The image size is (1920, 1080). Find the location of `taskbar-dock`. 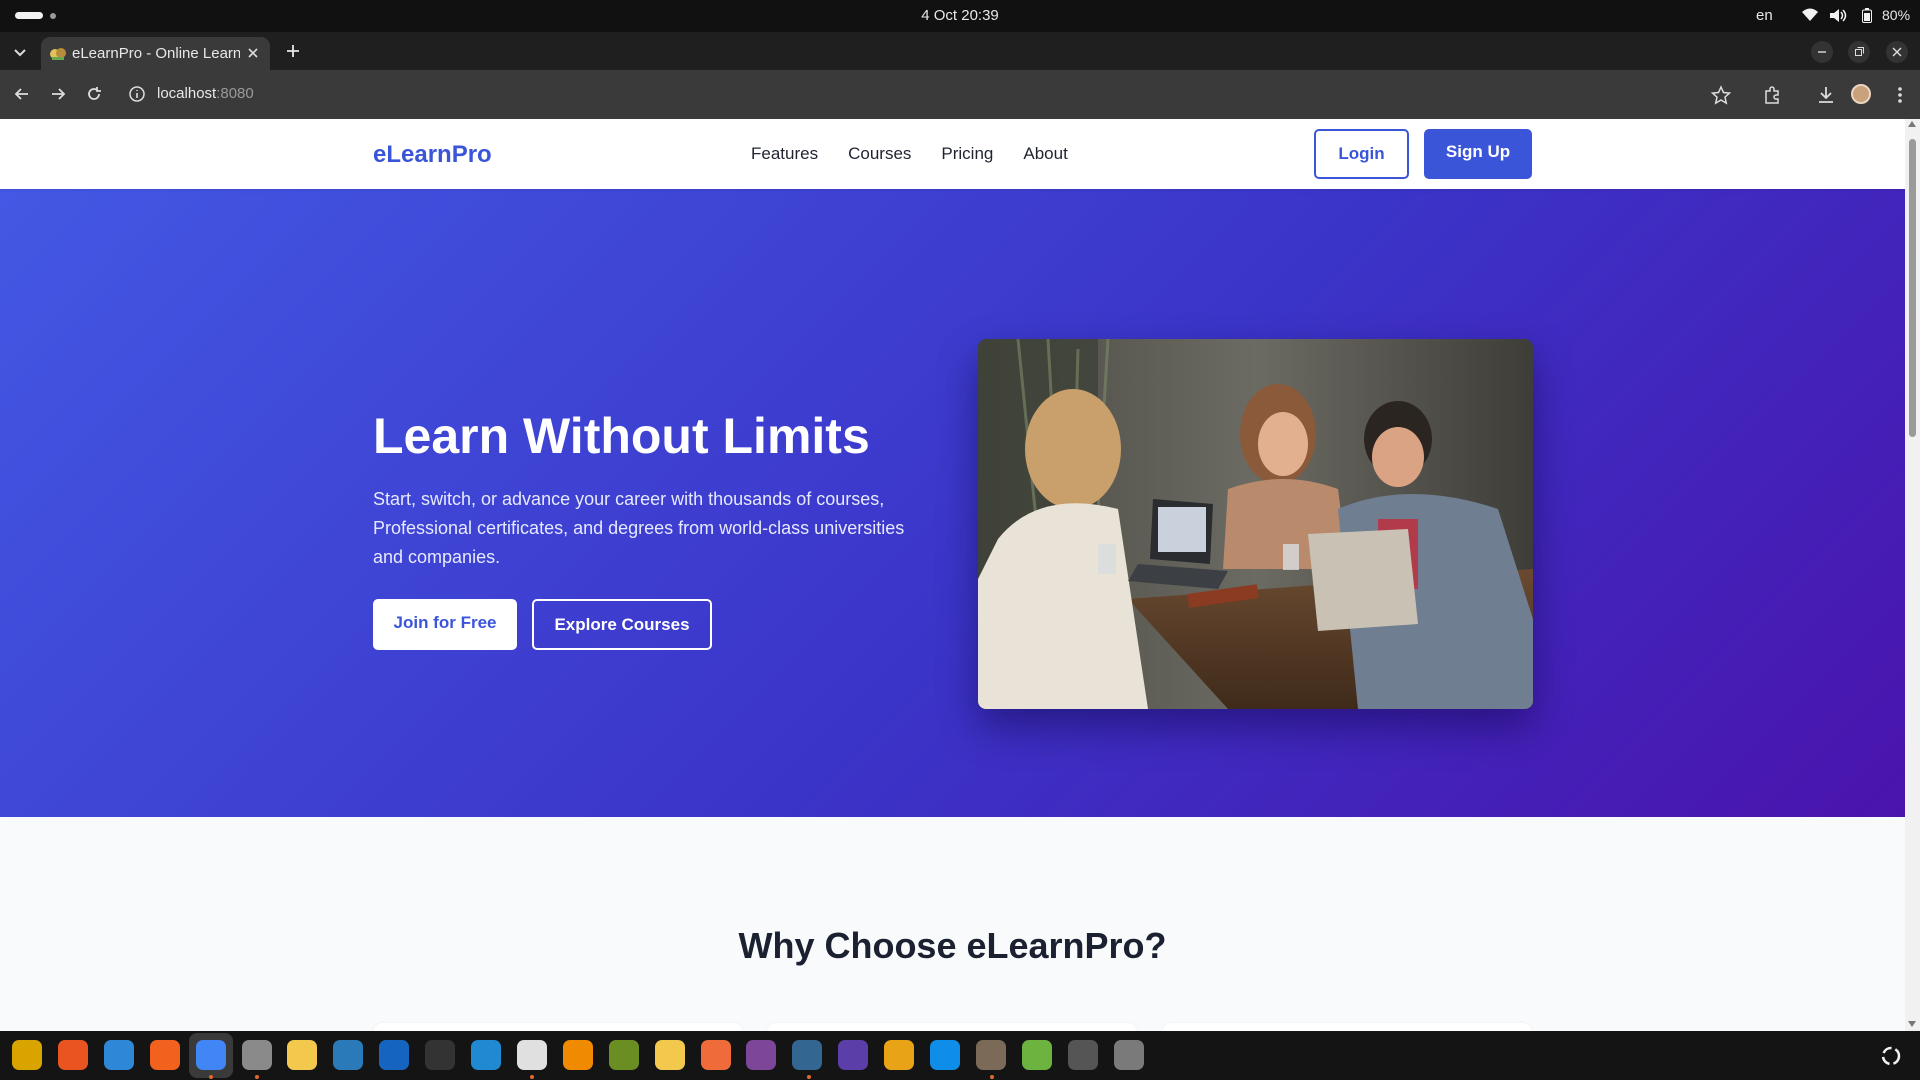

taskbar-dock is located at coordinates (960, 1055).